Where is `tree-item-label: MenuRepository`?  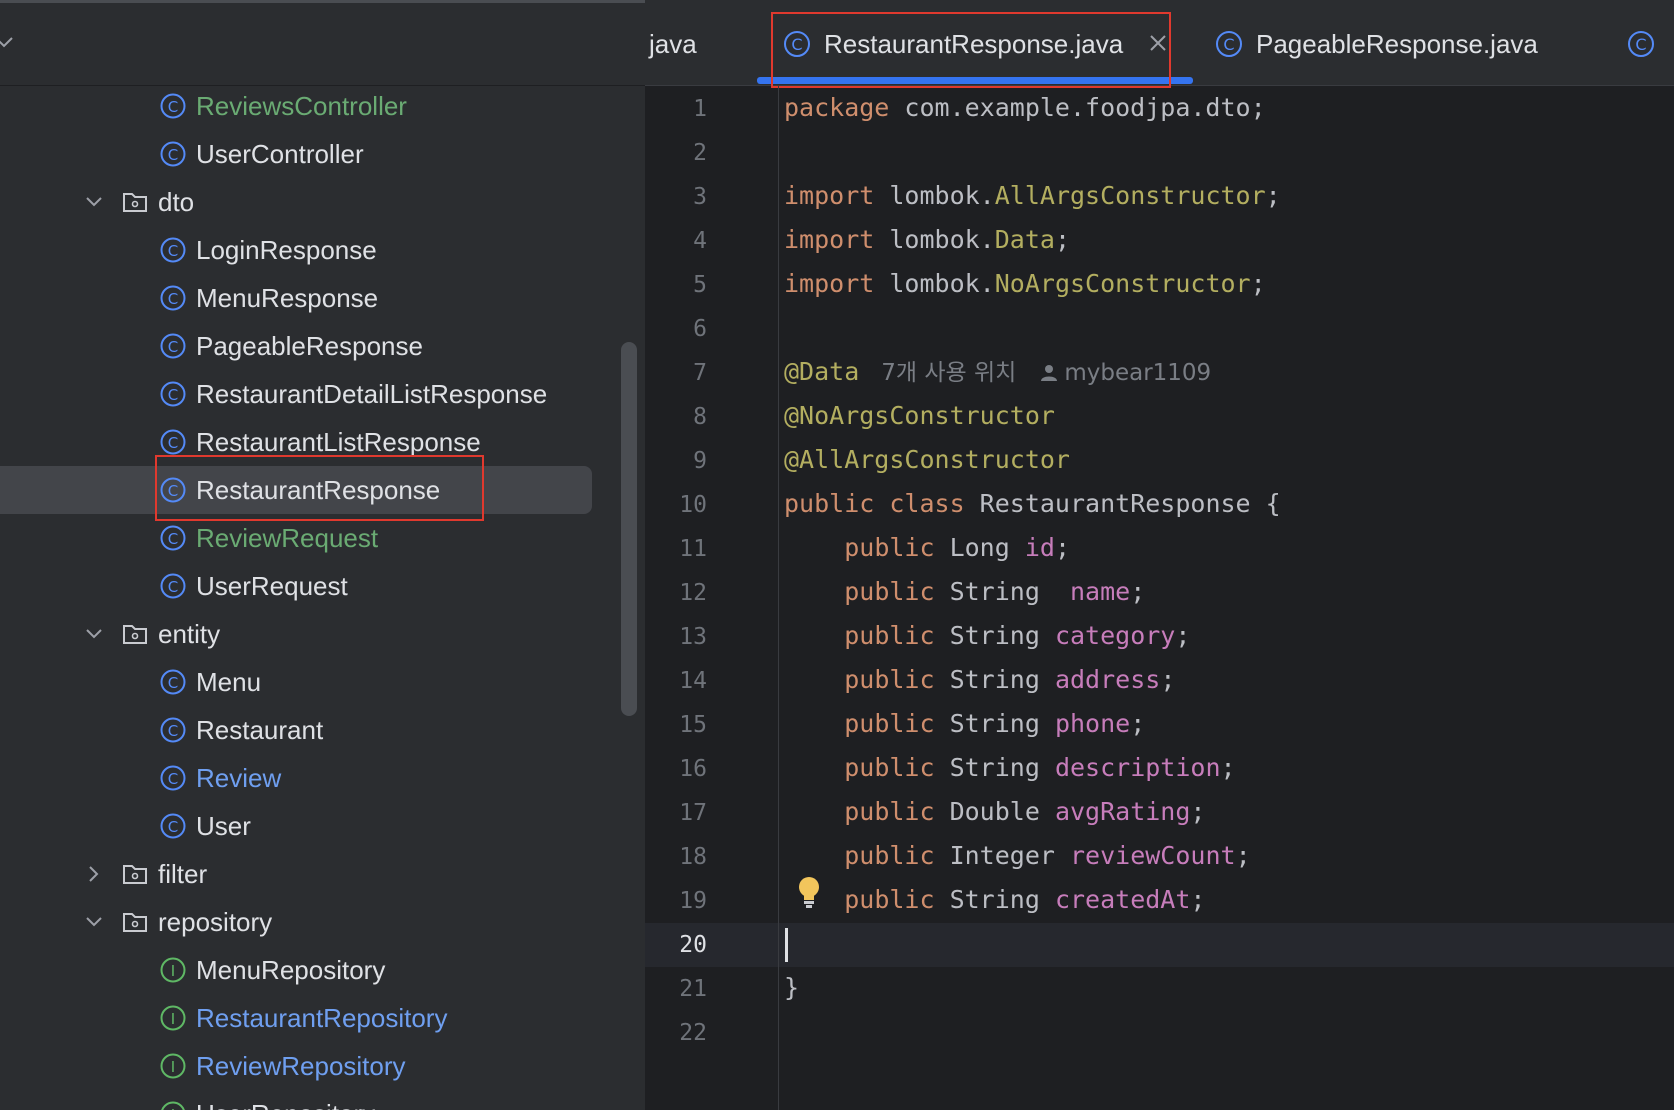
tree-item-label: MenuRepository is located at coordinates (291, 970).